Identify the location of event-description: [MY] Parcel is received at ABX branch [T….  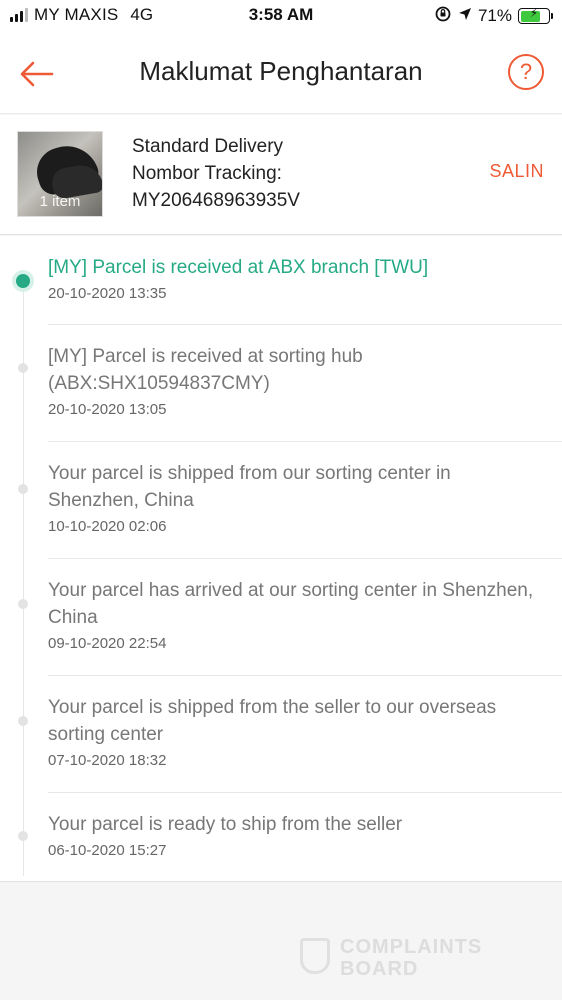
(238, 267).